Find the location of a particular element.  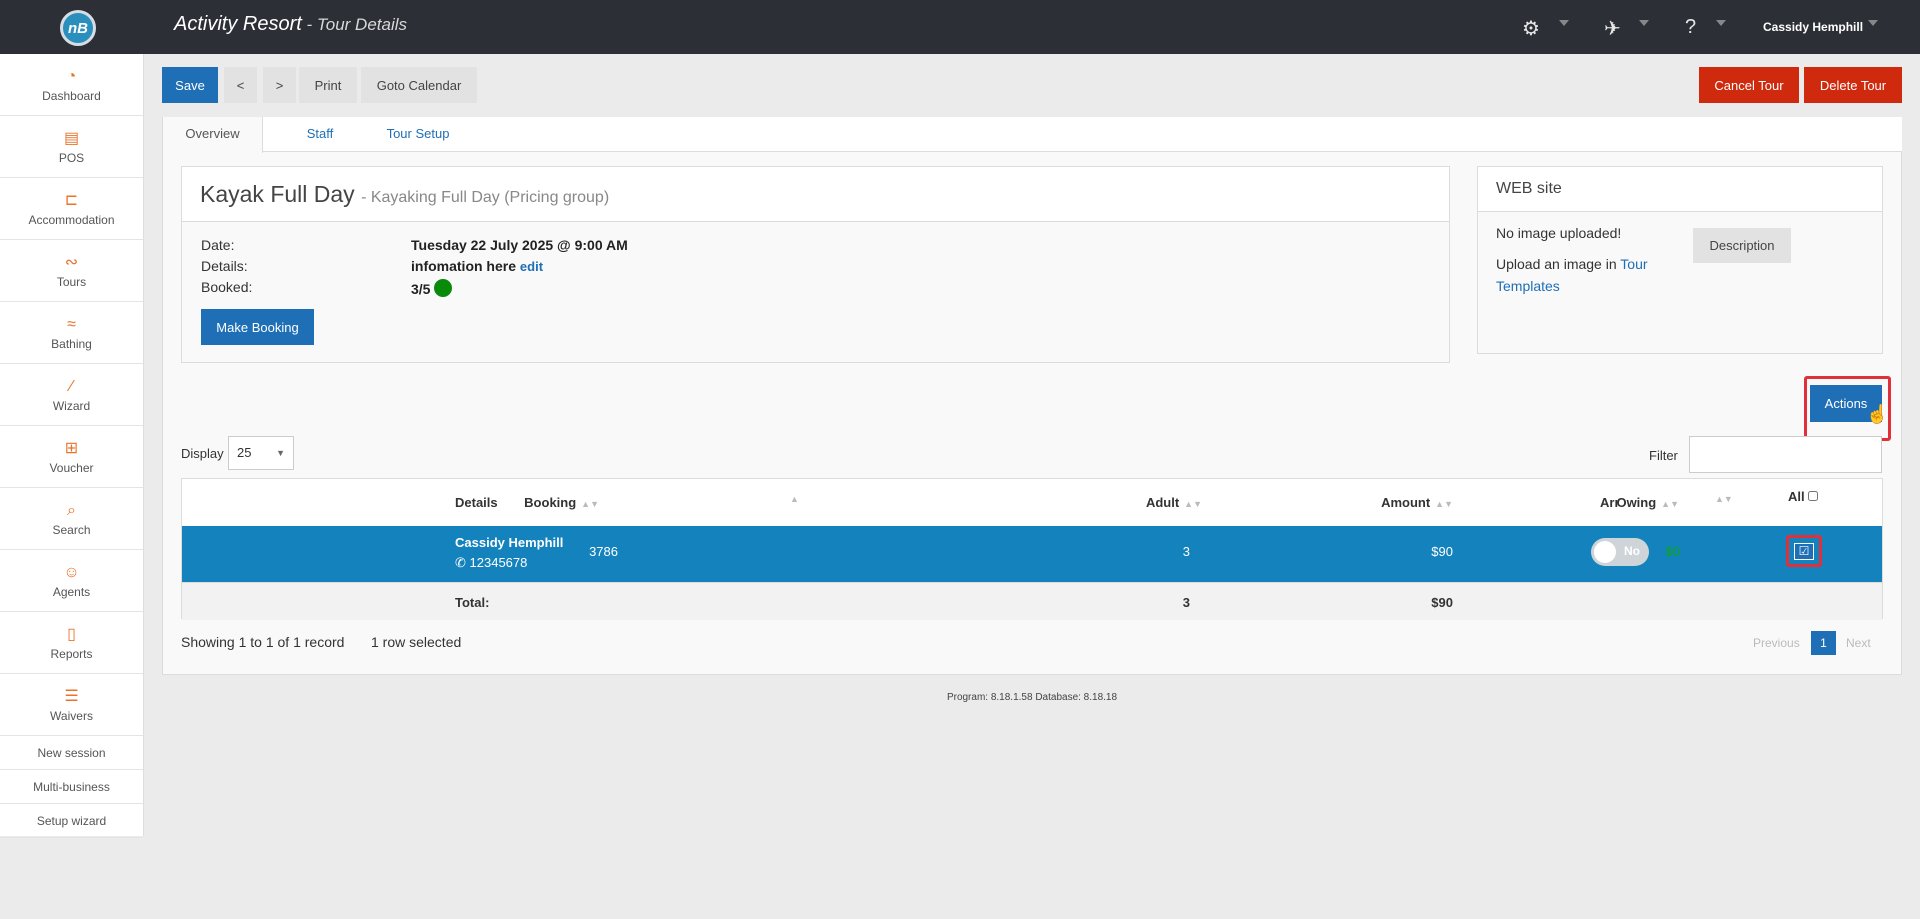

sidebar-item-search: ⌕ Search is located at coordinates (71, 519).